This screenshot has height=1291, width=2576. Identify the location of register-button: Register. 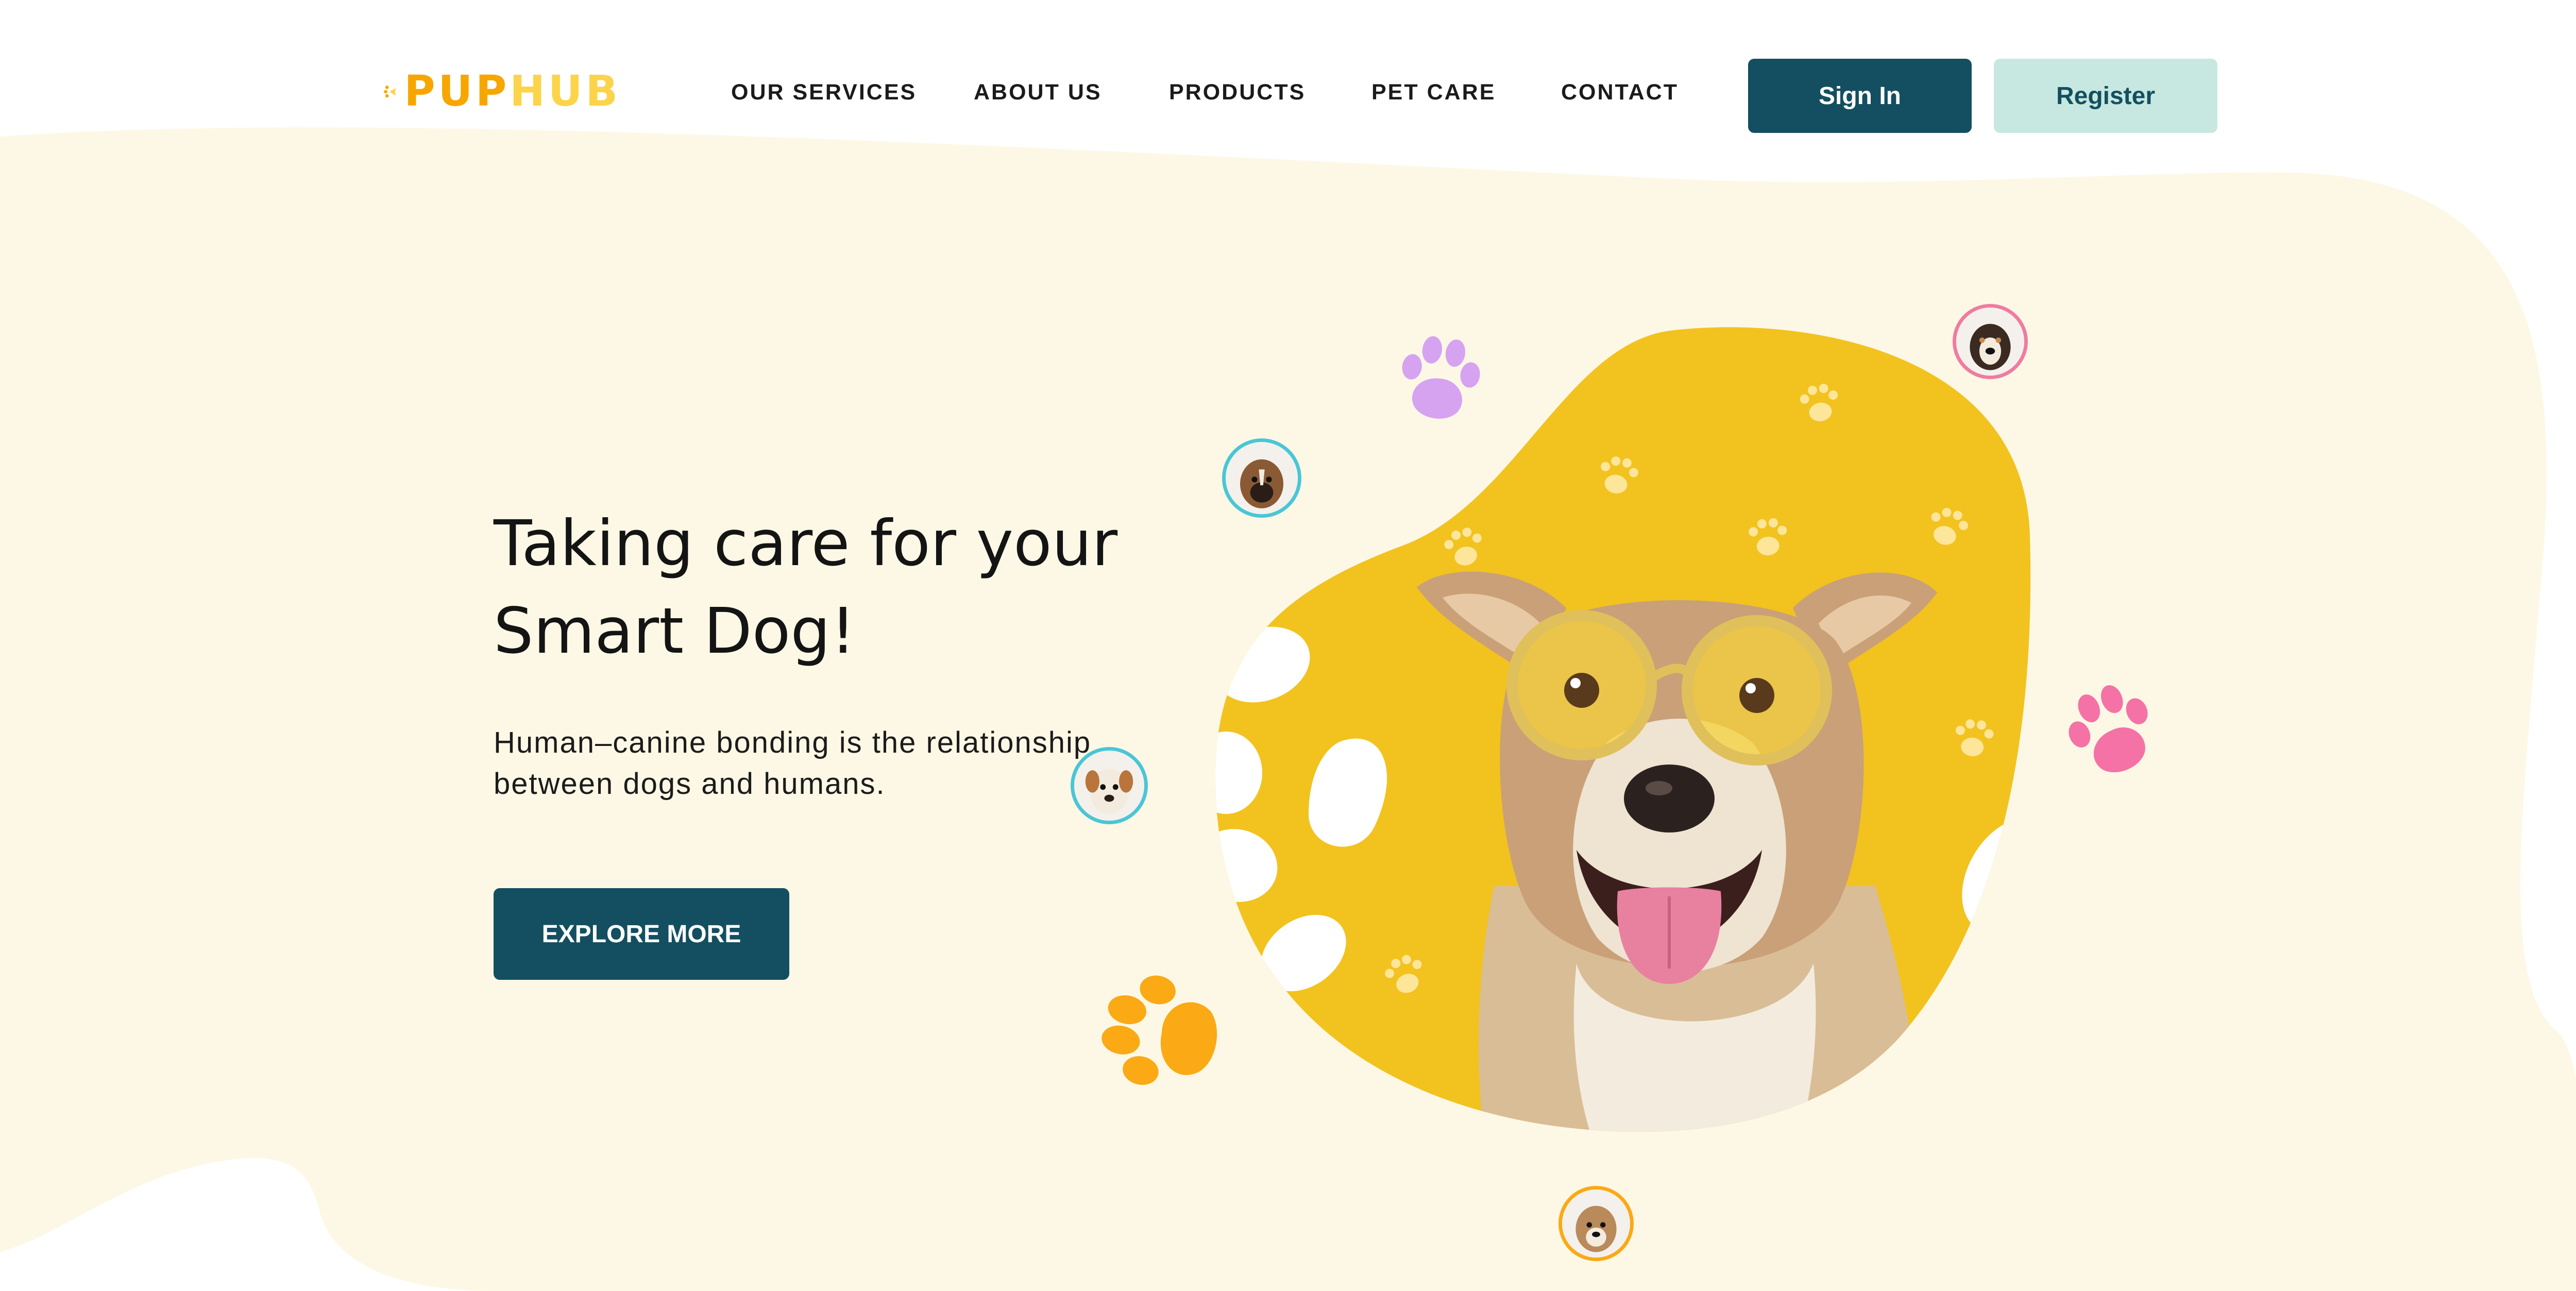
(2105, 96).